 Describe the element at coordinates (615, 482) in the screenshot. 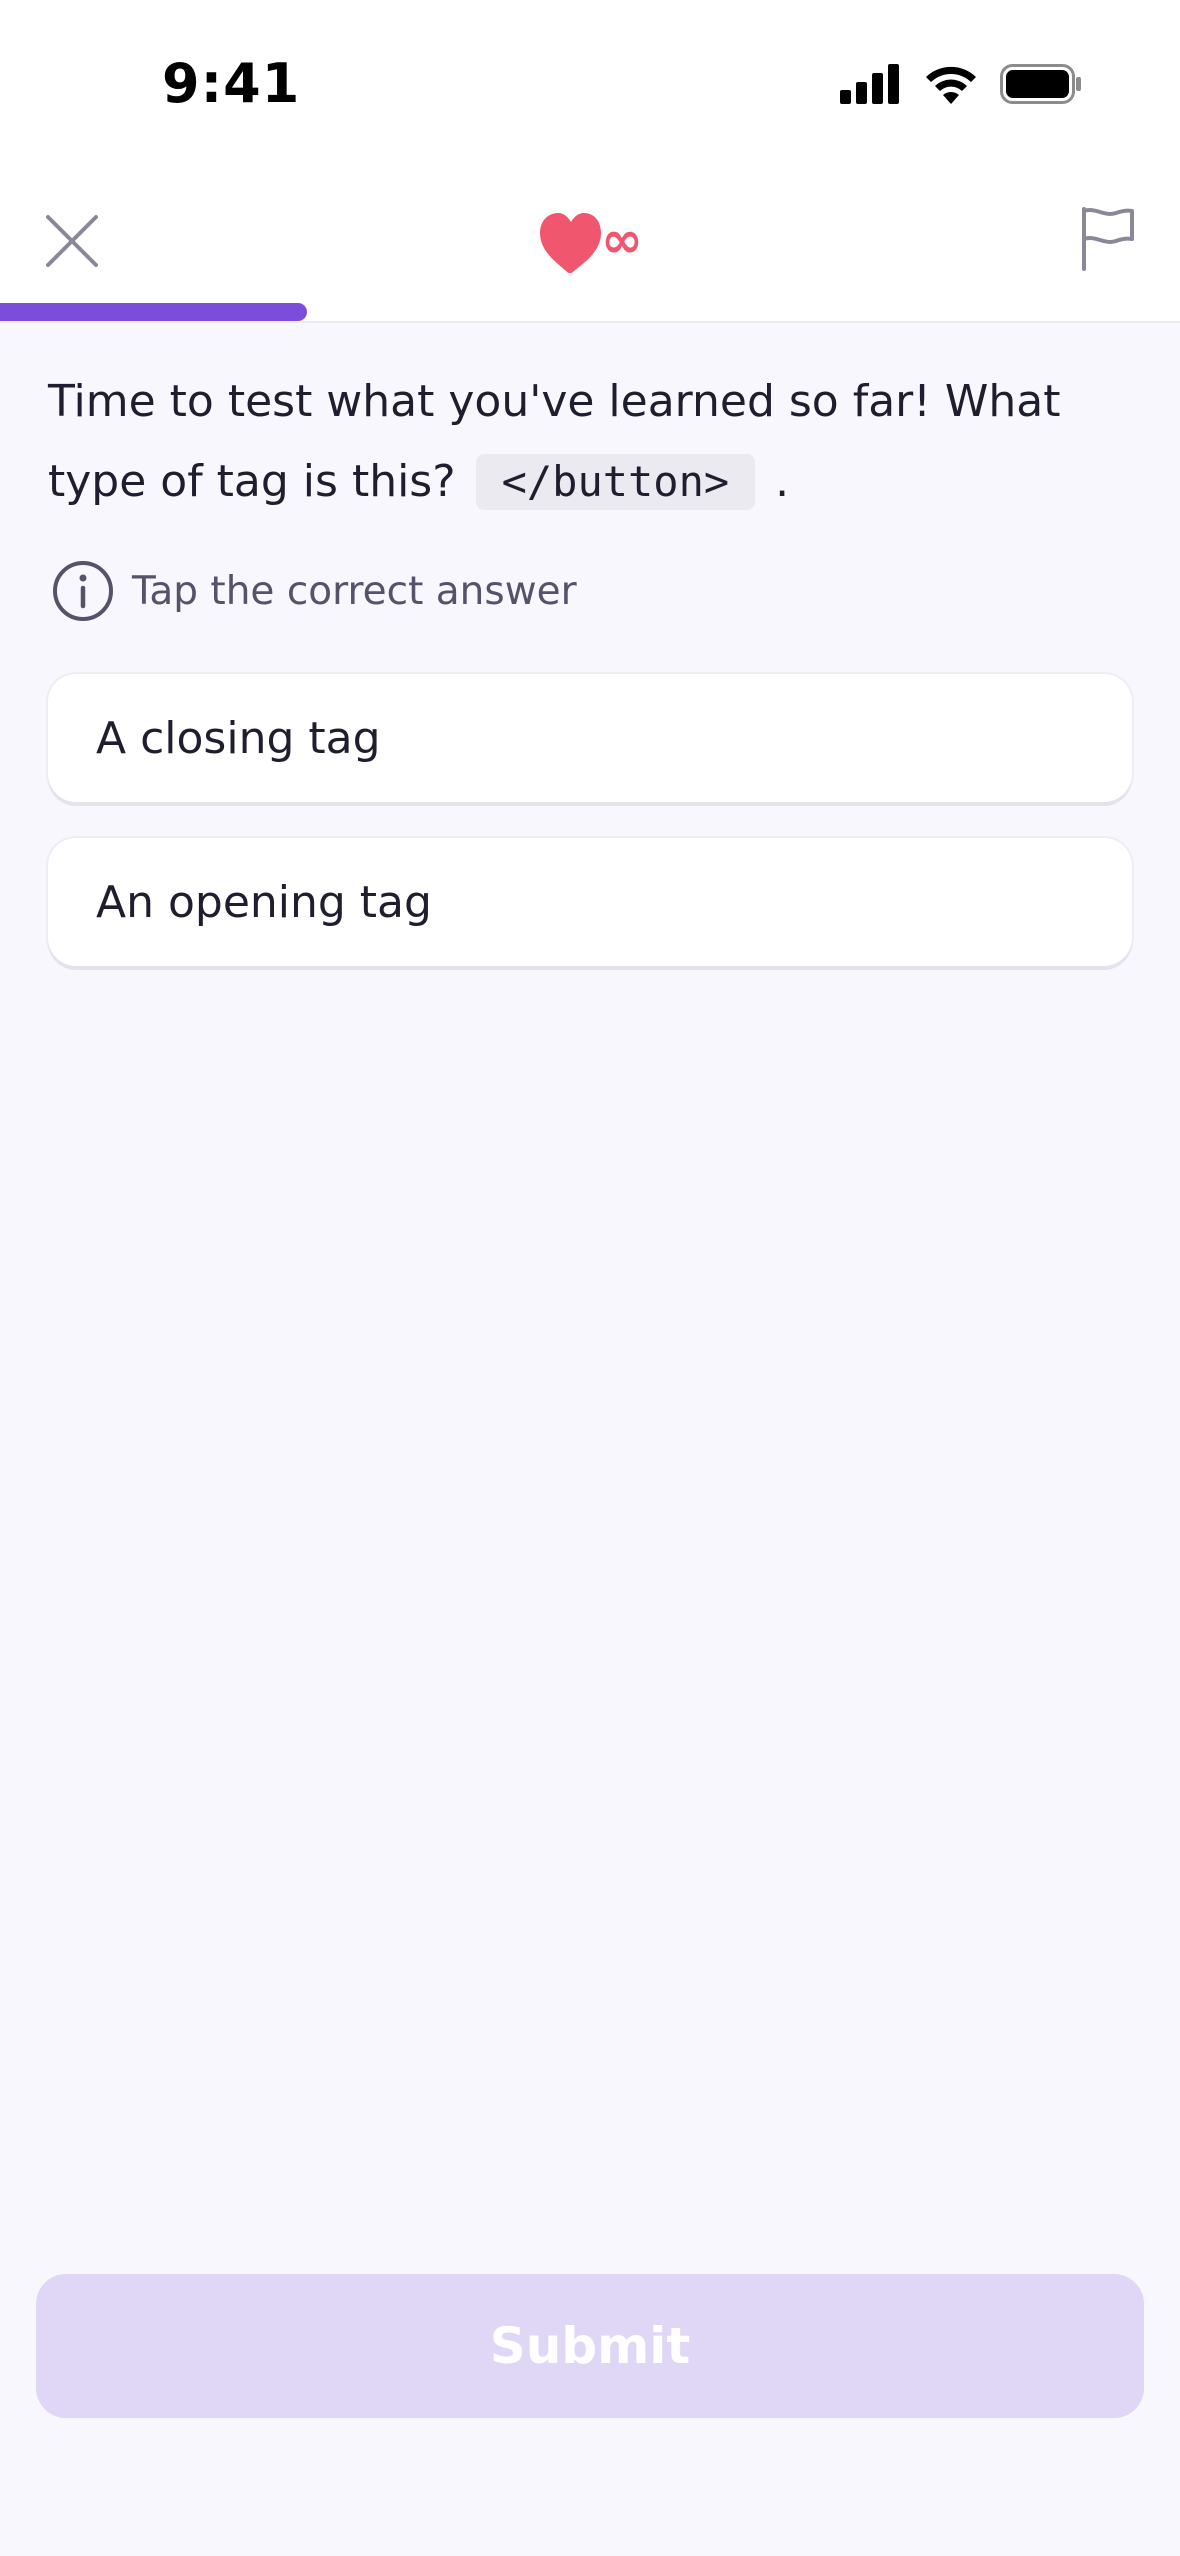

I see `question-code: </button>` at that location.